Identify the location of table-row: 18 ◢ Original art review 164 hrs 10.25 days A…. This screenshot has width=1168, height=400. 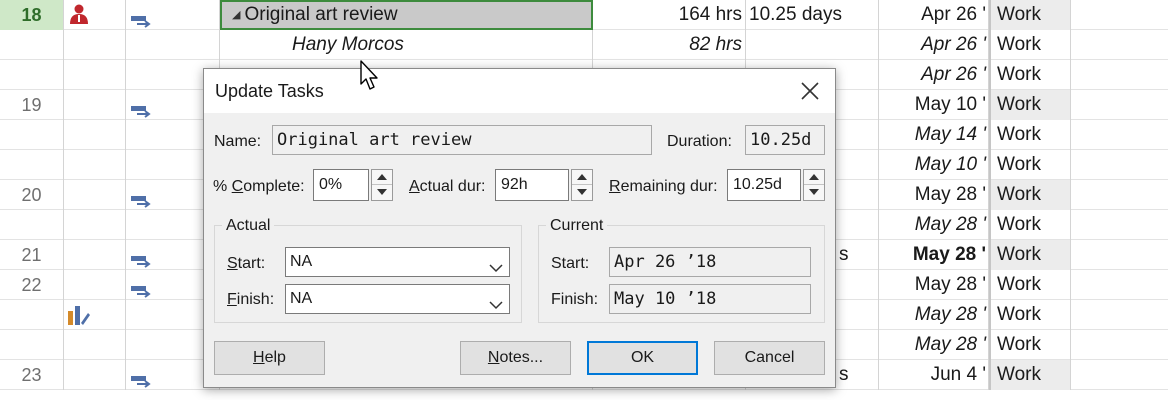
(584, 15).